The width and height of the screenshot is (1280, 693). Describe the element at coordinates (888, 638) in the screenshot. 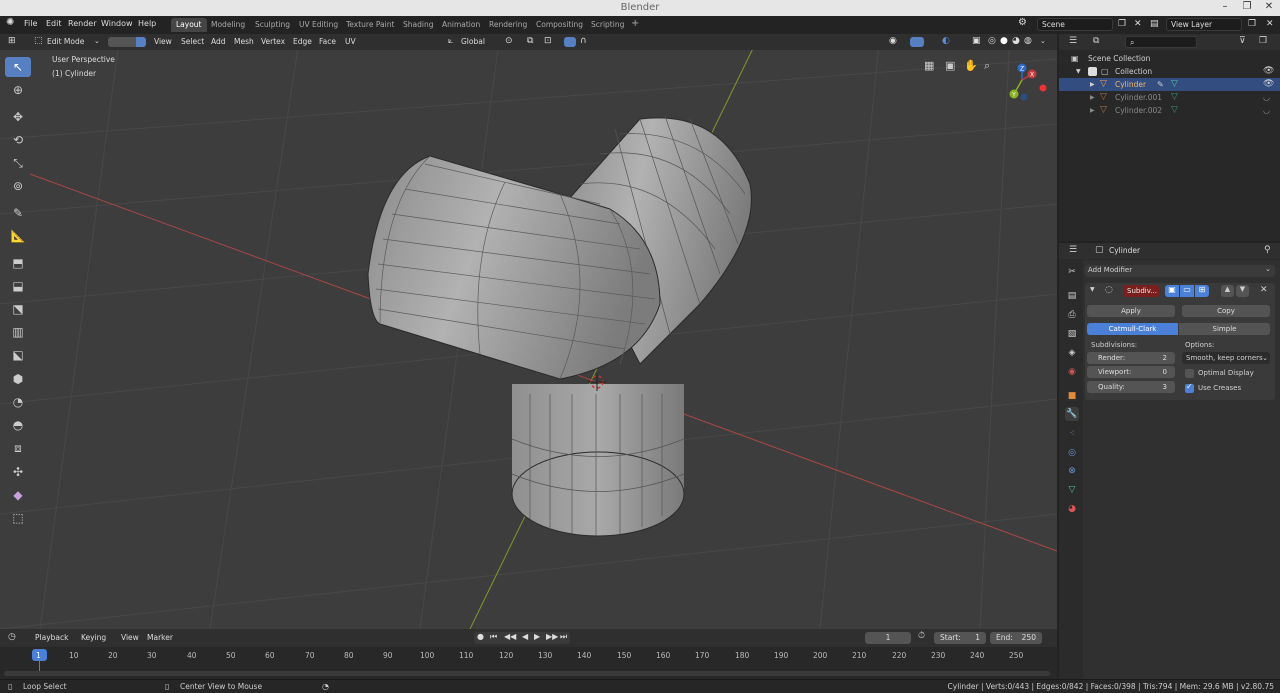

I see `current-frame-field: 1` at that location.